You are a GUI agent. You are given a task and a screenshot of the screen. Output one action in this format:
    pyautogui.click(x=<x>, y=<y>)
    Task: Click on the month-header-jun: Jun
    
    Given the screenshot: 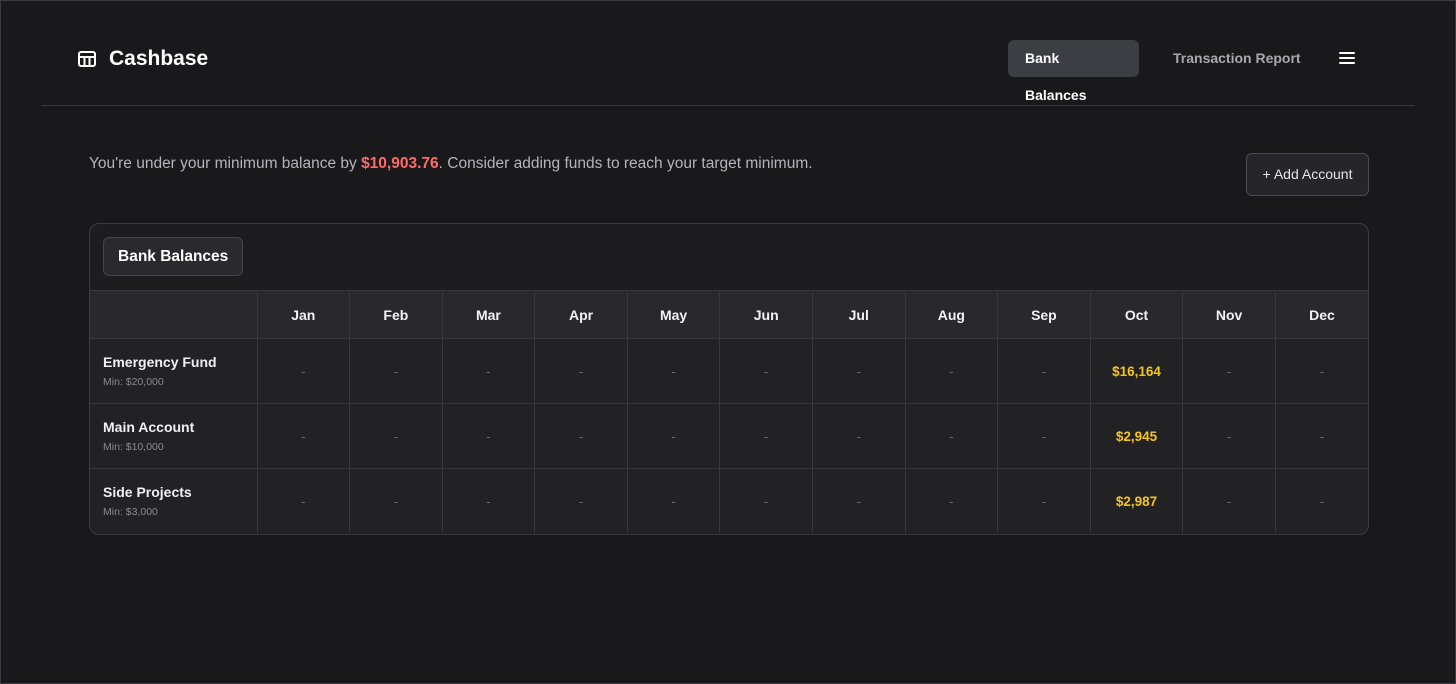 What is the action you would take?
    pyautogui.click(x=766, y=314)
    